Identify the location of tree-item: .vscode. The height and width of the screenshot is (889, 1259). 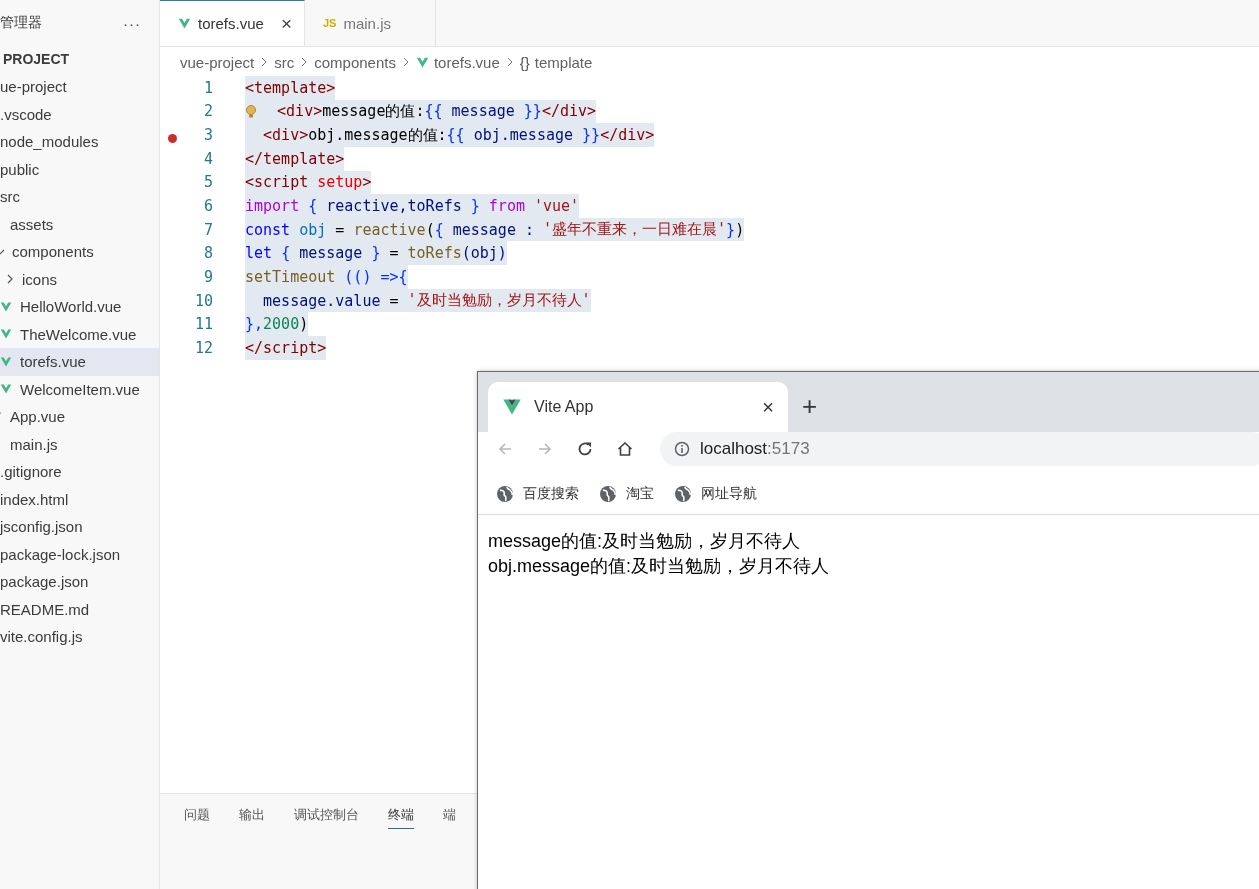
(79, 114).